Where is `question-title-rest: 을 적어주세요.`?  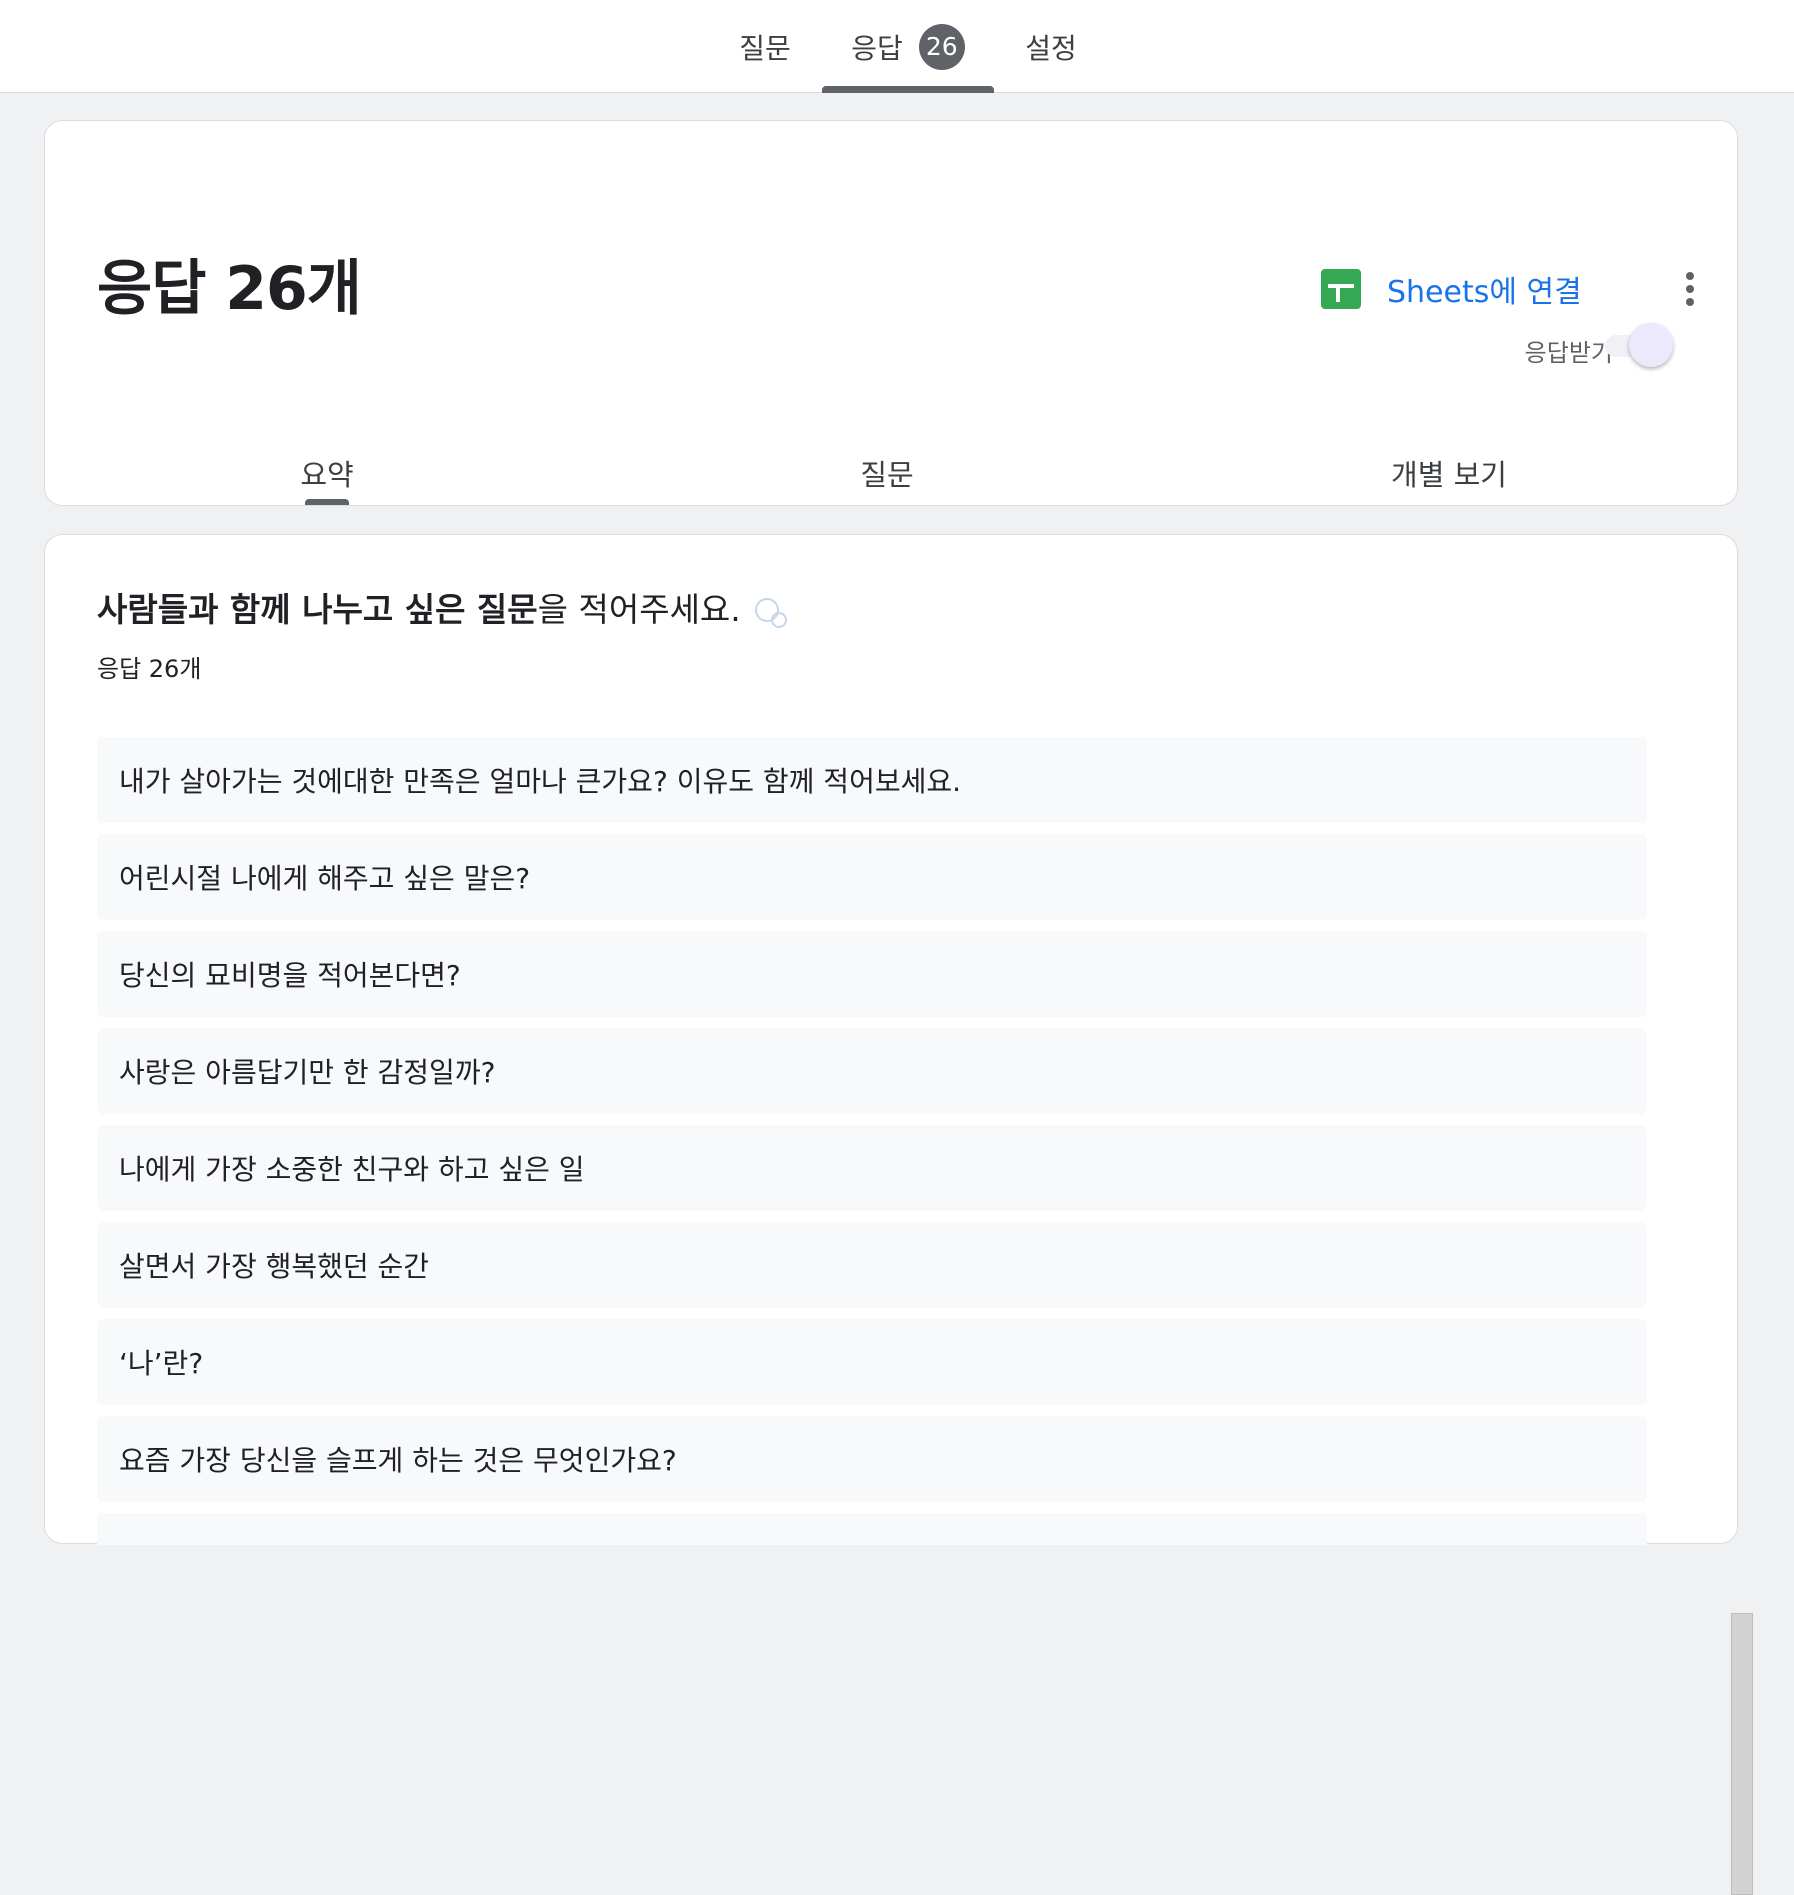
question-title-rest: 을 적어주세요. is located at coordinates (639, 609).